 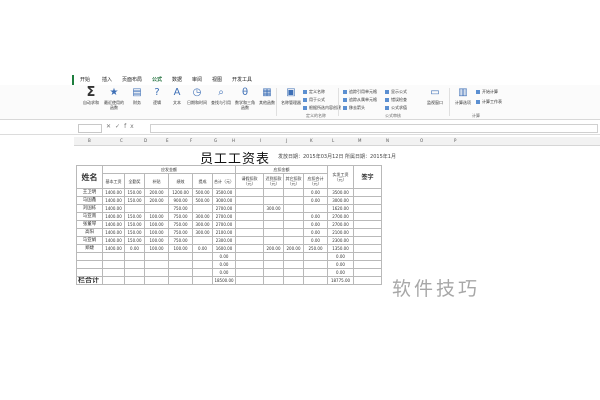 I want to click on cell: 马国鑫, so click(x=89, y=200).